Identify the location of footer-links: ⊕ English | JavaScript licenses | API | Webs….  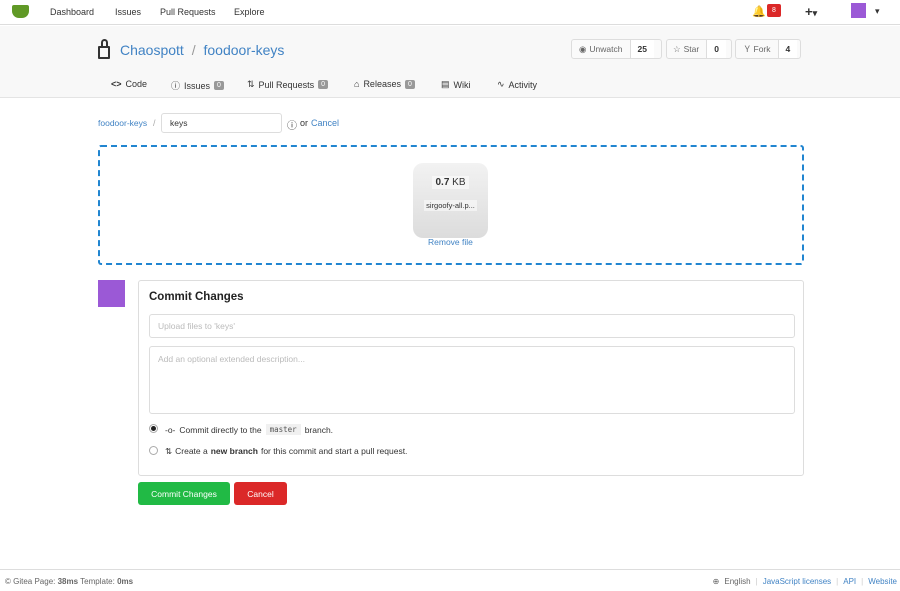
(805, 581).